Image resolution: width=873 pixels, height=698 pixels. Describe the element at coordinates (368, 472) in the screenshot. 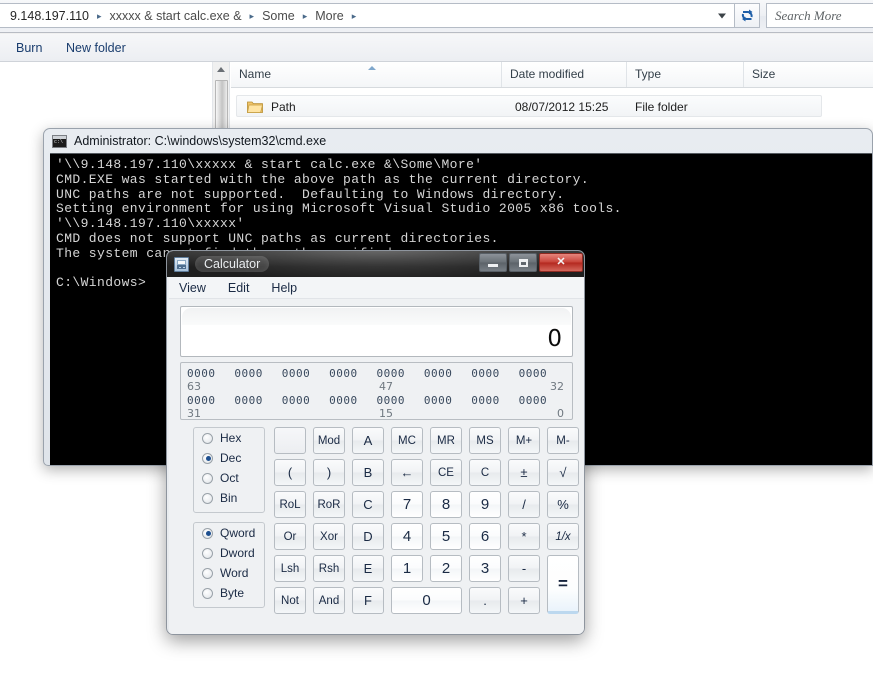

I see `button-b: B` at that location.